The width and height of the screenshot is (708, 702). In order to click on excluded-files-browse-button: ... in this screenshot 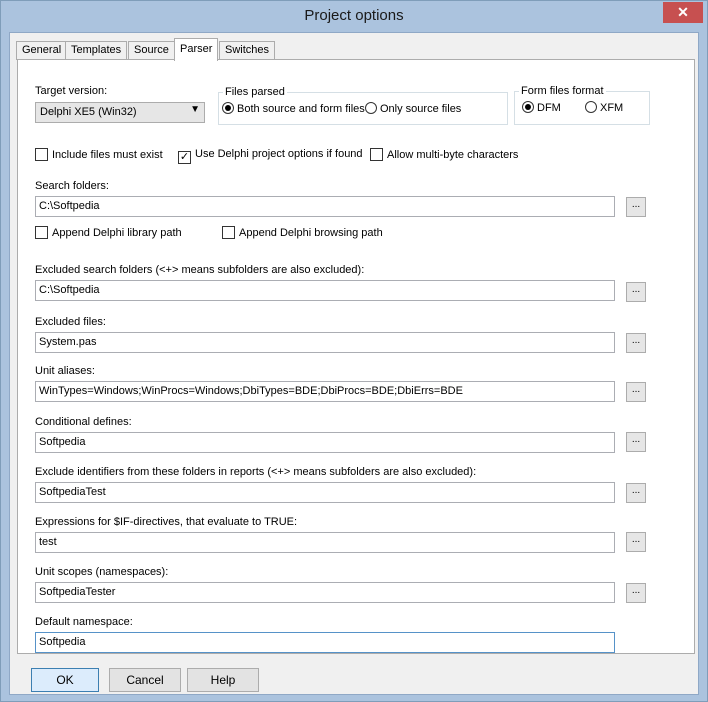, I will do `click(636, 343)`.